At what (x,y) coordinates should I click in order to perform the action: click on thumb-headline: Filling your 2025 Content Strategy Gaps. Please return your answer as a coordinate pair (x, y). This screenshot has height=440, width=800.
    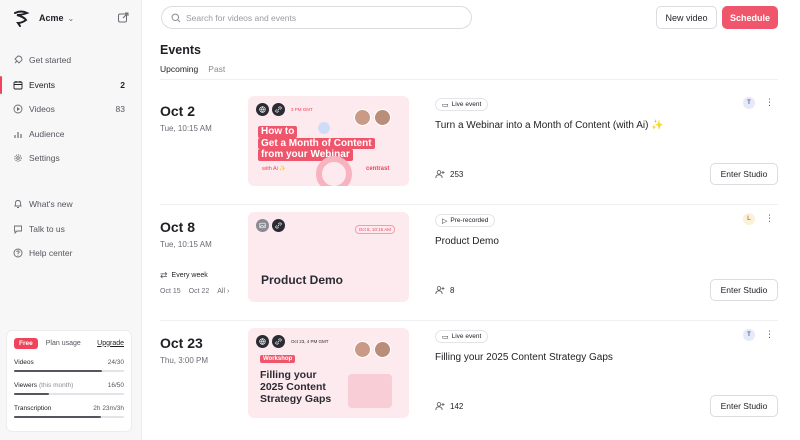
    Looking at the image, I should click on (295, 387).